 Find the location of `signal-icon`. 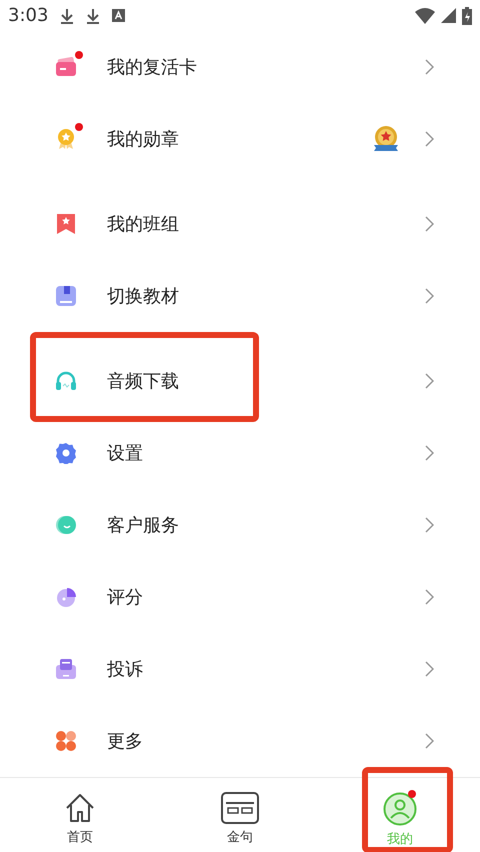

signal-icon is located at coordinates (448, 15).